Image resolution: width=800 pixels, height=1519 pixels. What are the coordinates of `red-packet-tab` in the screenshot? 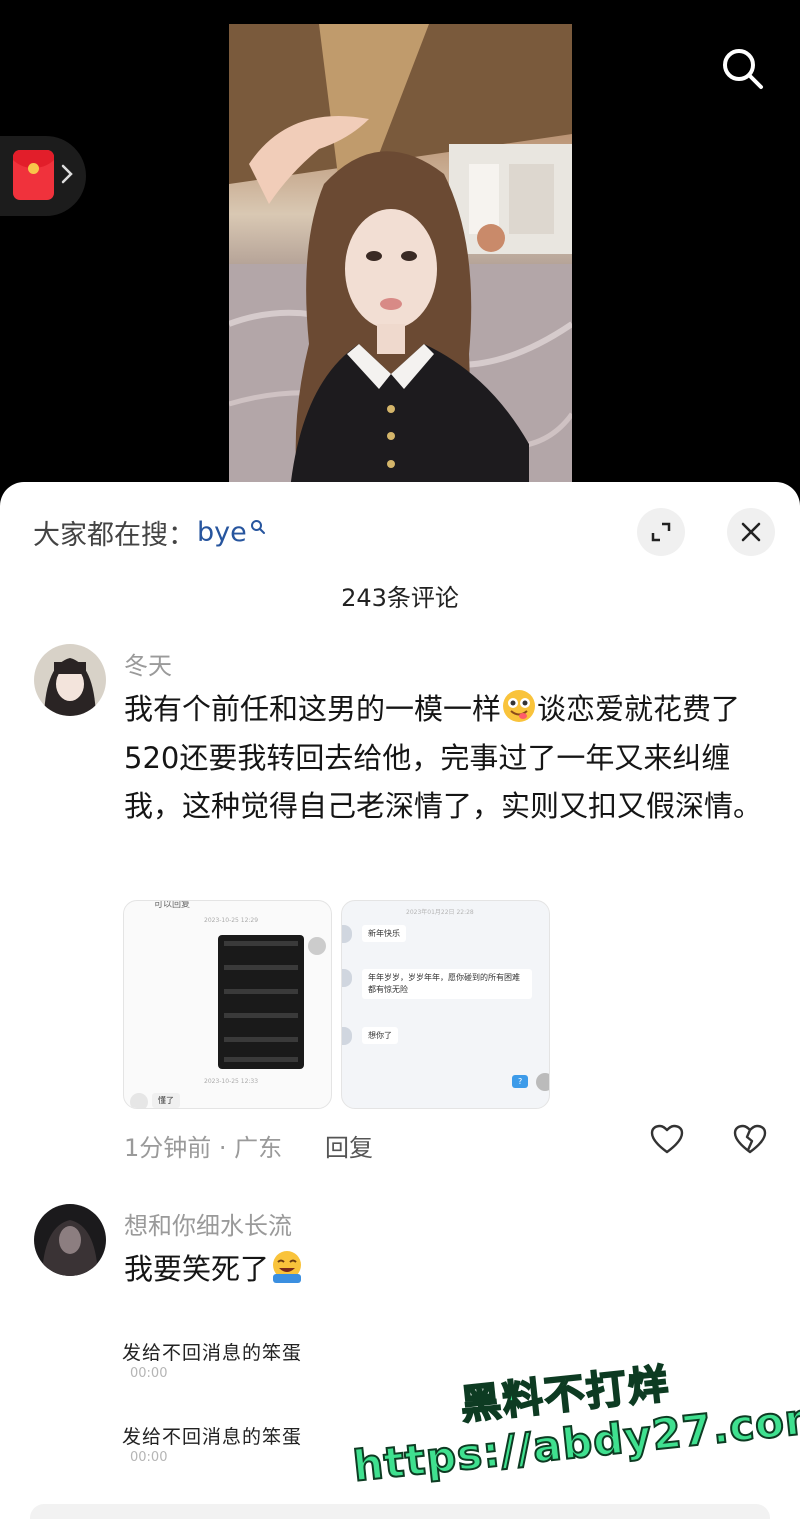 It's located at (43, 176).